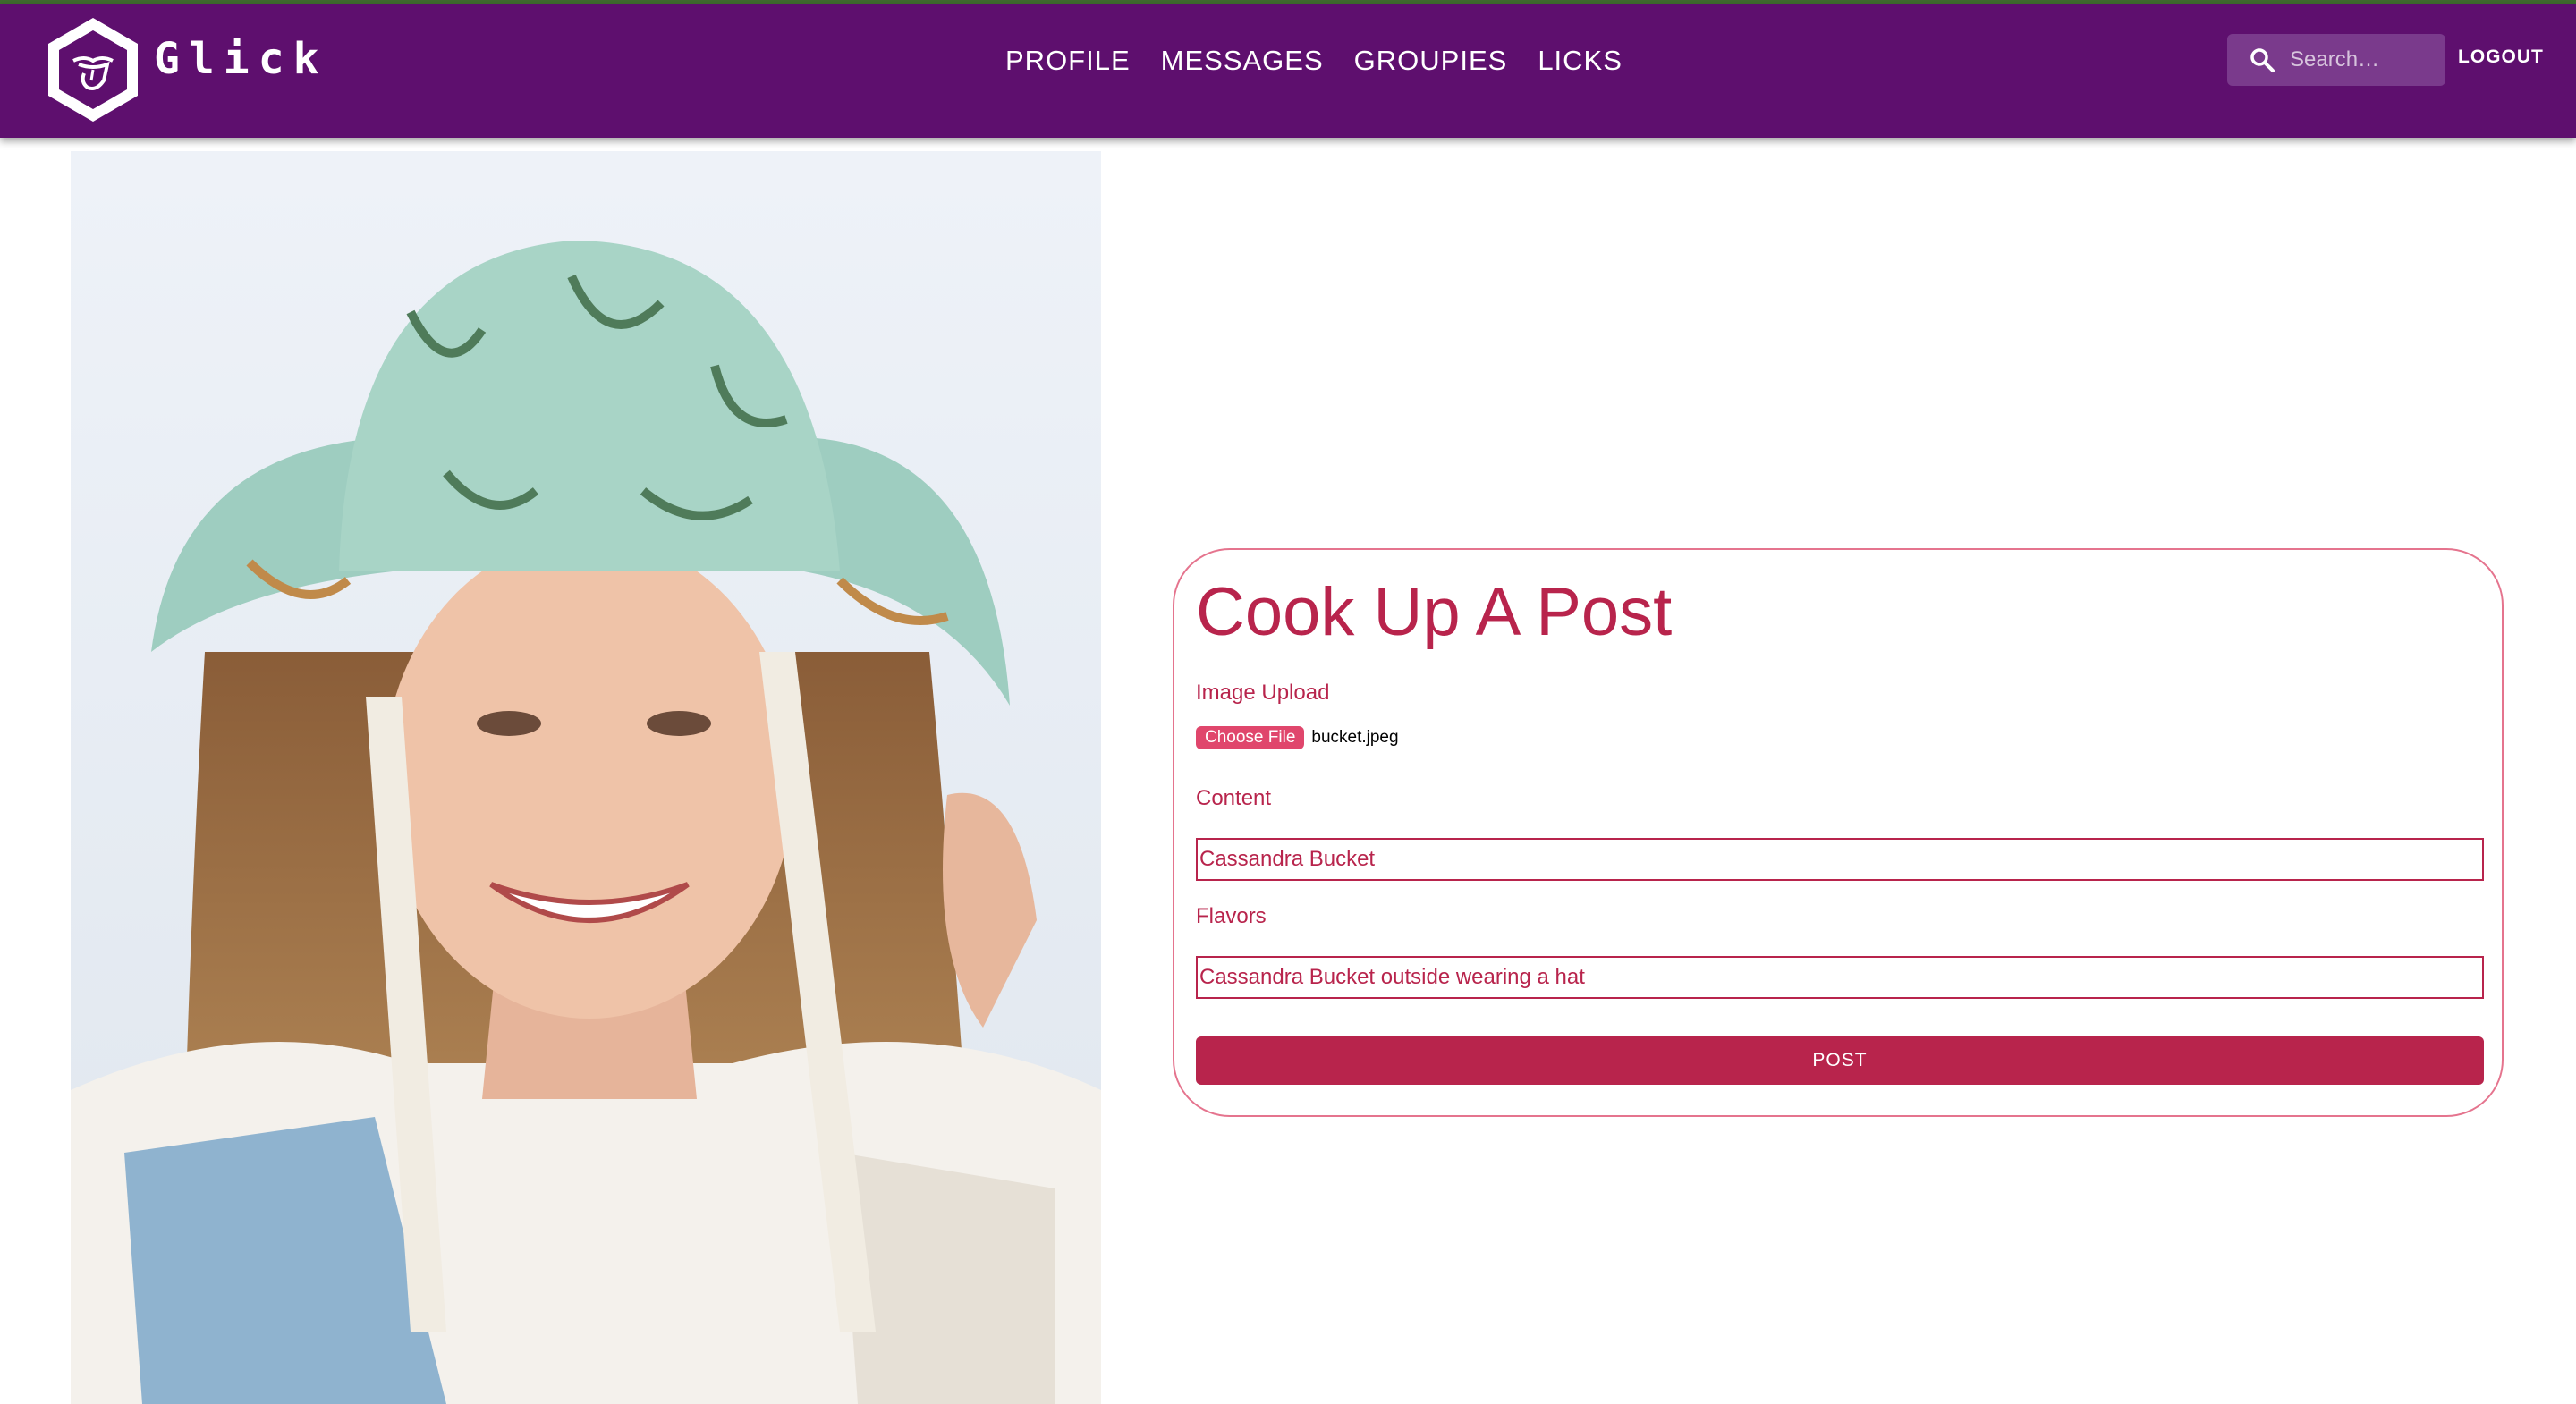 This screenshot has height=1404, width=2576. I want to click on form-title: Cook Up A Post, so click(1434, 612).